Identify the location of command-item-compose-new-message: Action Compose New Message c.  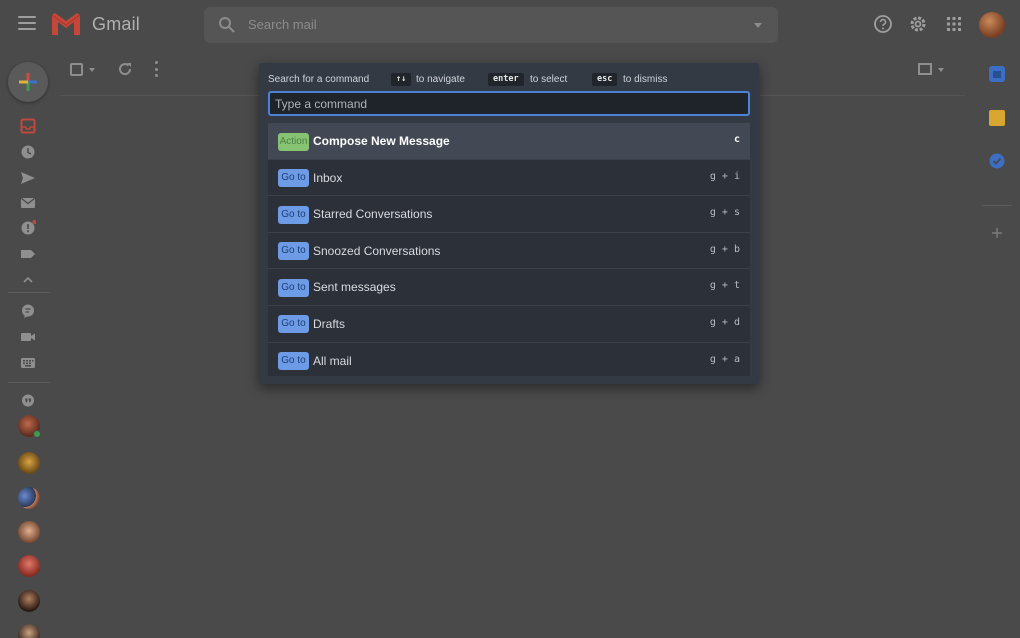
(509, 141).